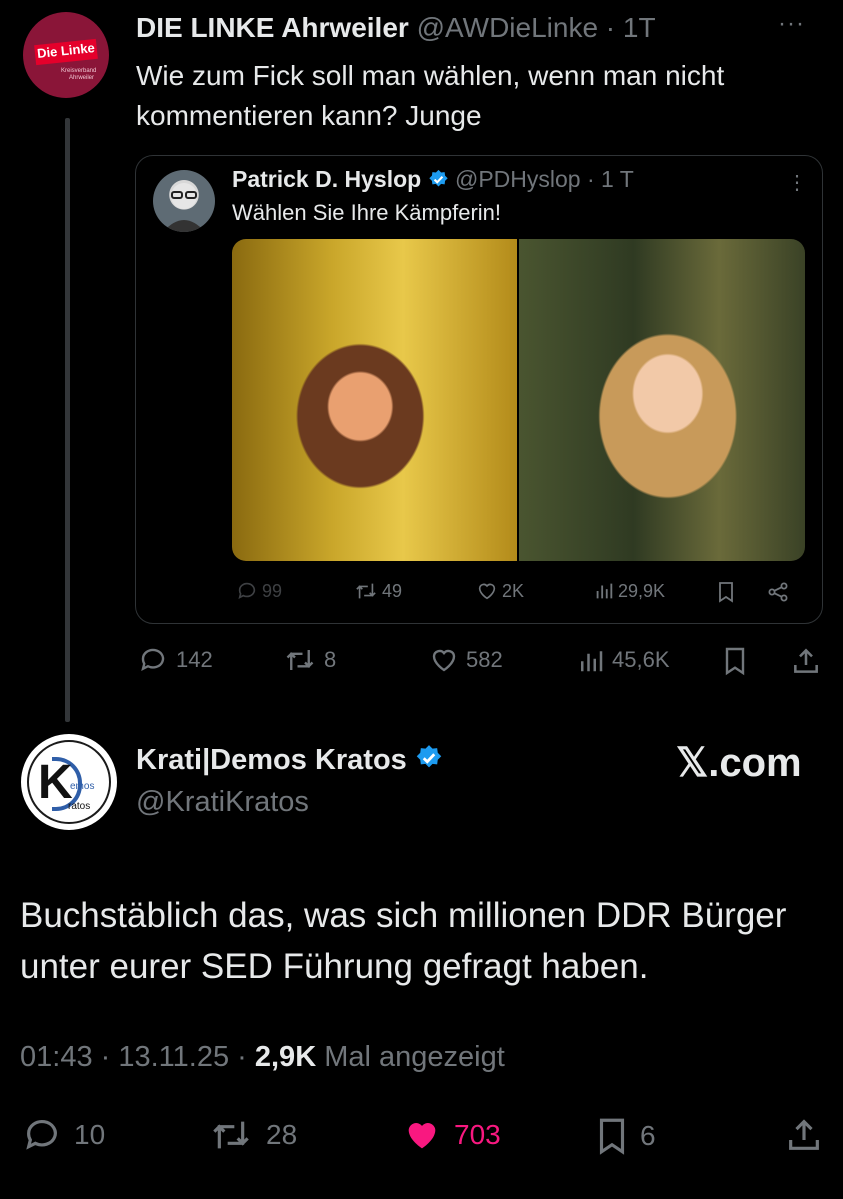 Image resolution: width=843 pixels, height=1199 pixels. Describe the element at coordinates (484, 659) in the screenshot. I see `like-count: 582` at that location.